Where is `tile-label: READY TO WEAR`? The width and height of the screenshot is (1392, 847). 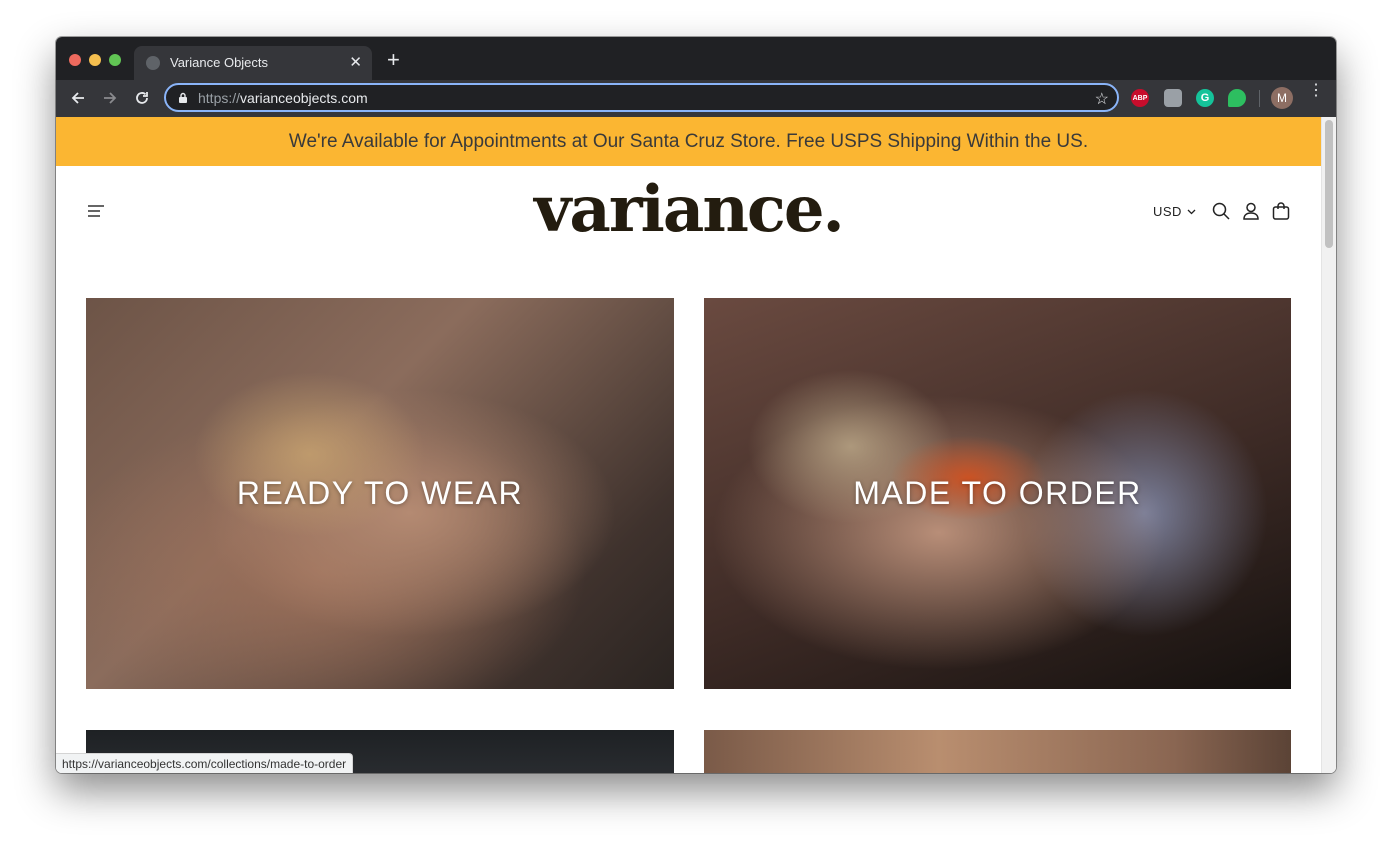
tile-label: READY TO WEAR is located at coordinates (380, 493).